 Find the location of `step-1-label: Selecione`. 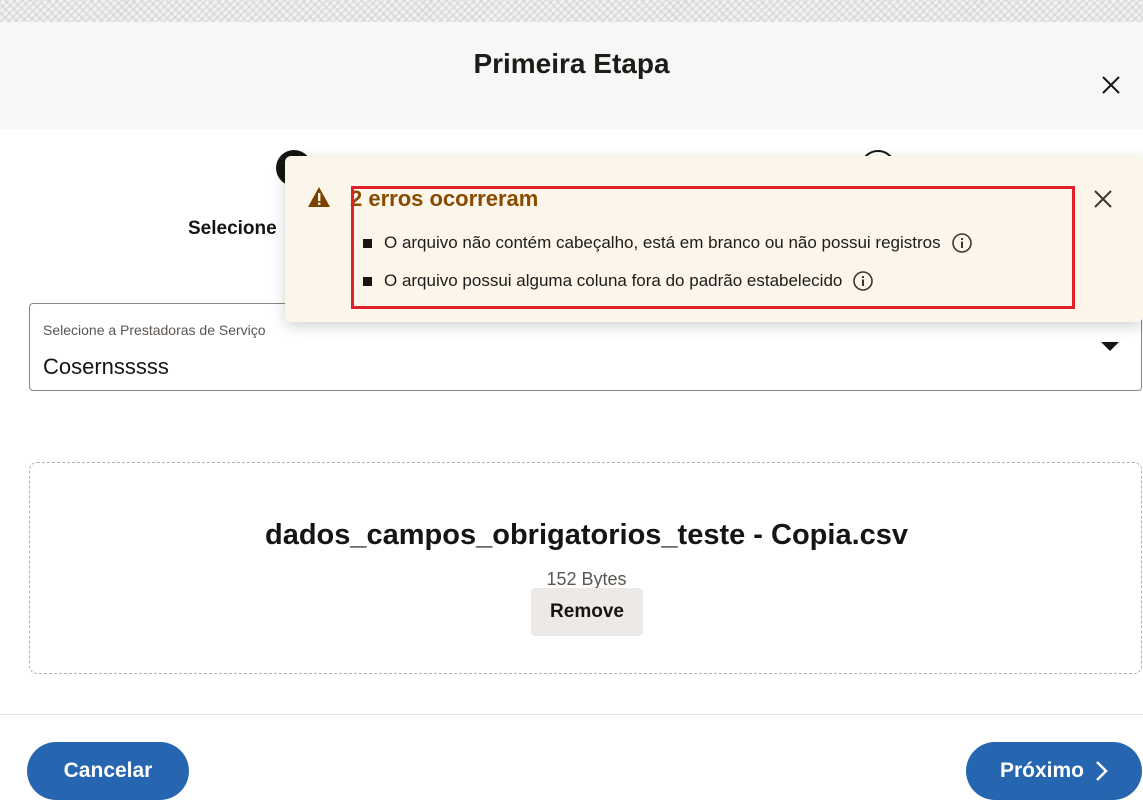

step-1-label: Selecione is located at coordinates (232, 228).